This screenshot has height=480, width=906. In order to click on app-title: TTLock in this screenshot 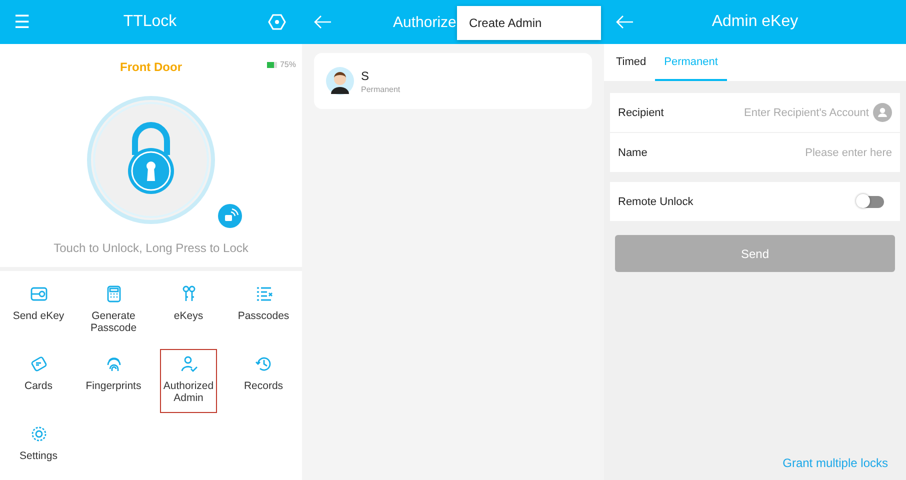, I will do `click(150, 22)`.